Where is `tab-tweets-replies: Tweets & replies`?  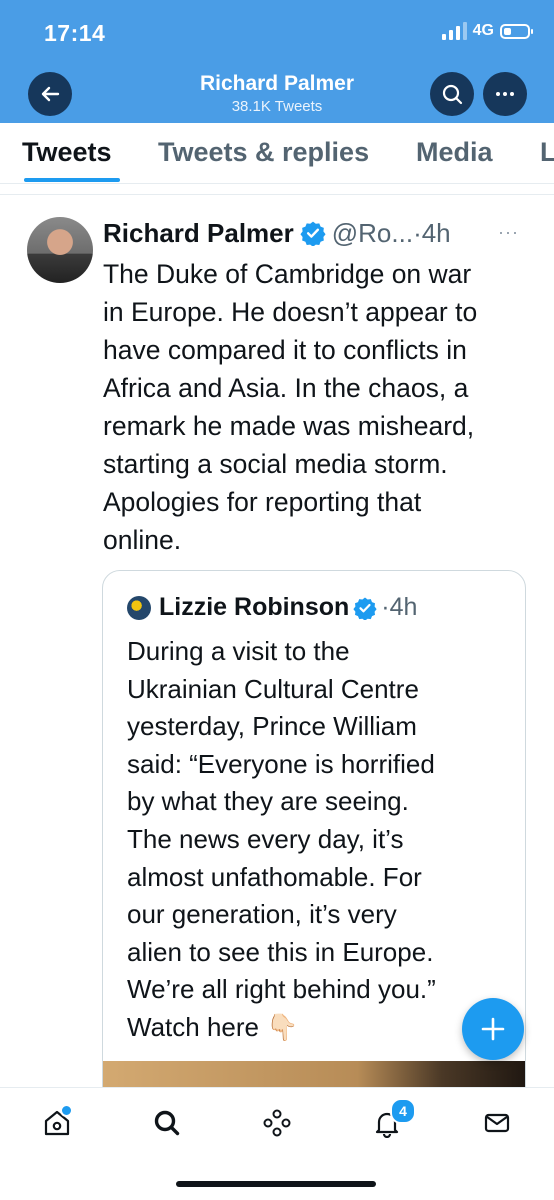
tab-tweets-replies: Tweets & replies is located at coordinates (263, 152).